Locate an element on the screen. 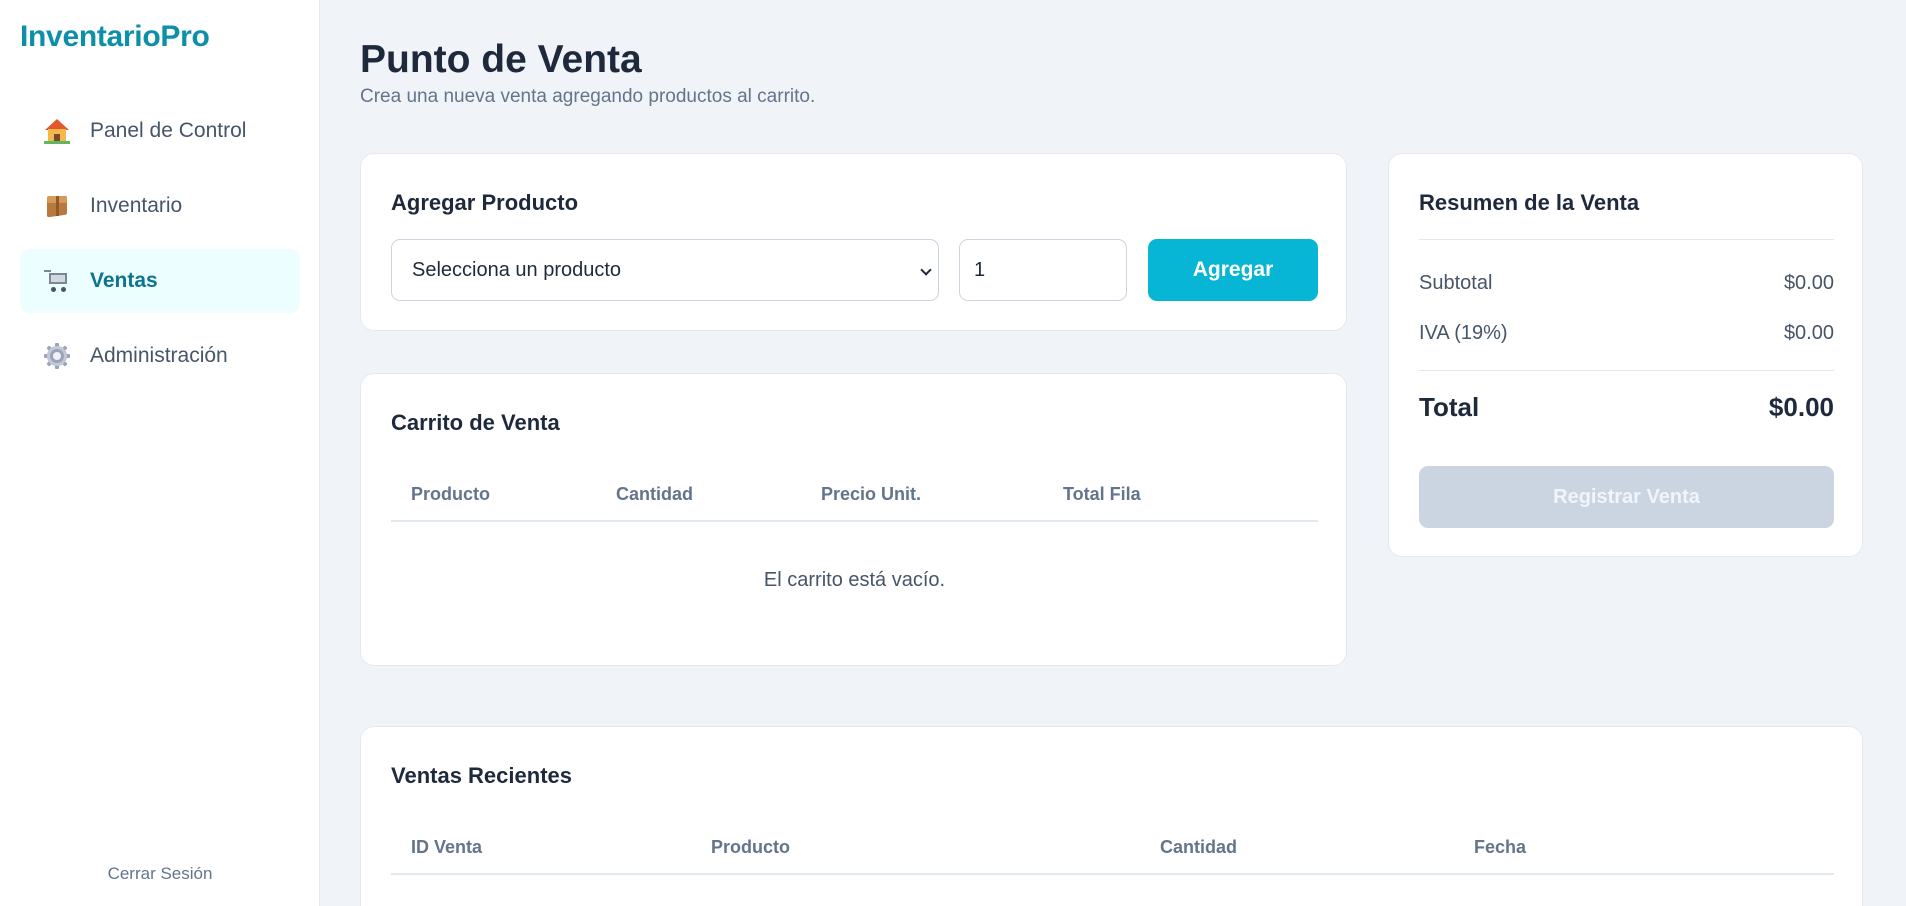 Image resolution: width=1906 pixels, height=906 pixels. total-row: Total $0.00 is located at coordinates (1626, 407).